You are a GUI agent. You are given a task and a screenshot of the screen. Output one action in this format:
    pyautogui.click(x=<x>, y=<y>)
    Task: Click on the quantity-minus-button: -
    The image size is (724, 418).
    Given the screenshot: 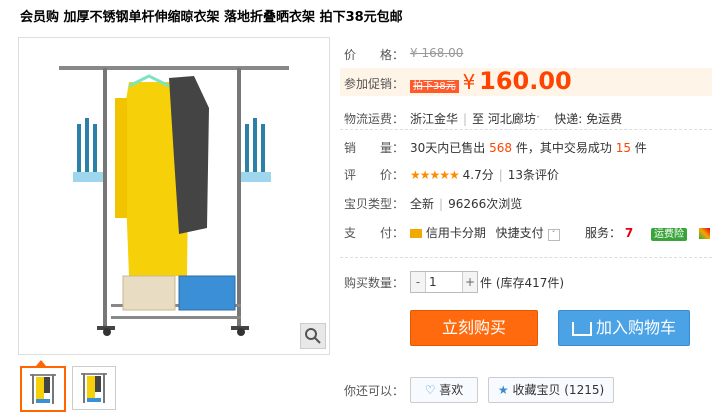 What is the action you would take?
    pyautogui.click(x=418, y=282)
    